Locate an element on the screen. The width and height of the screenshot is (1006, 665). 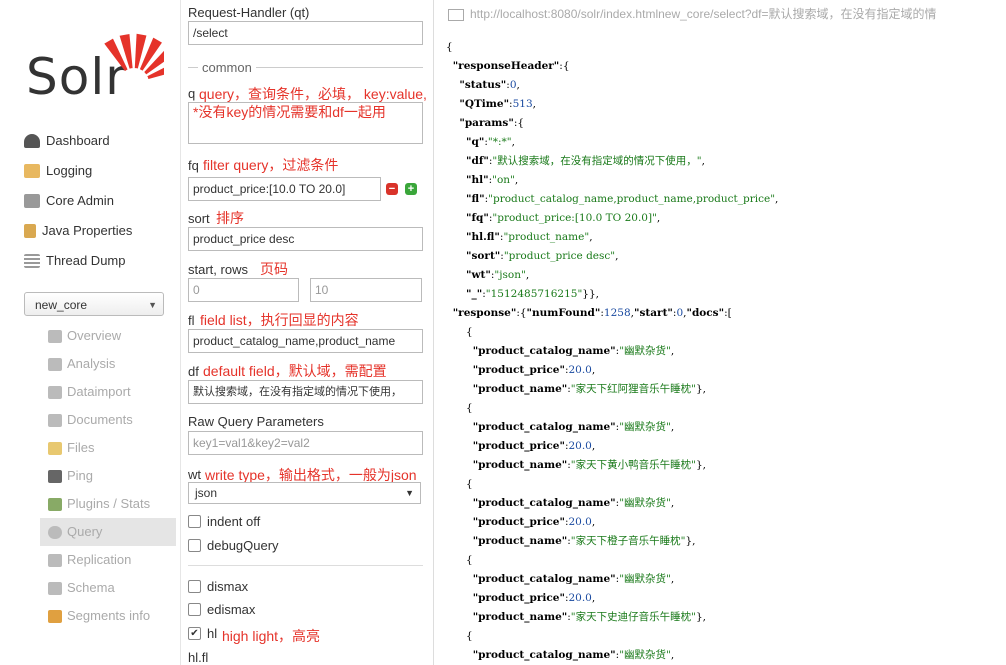
nav-label: Thread Dump is located at coordinates (86, 260).